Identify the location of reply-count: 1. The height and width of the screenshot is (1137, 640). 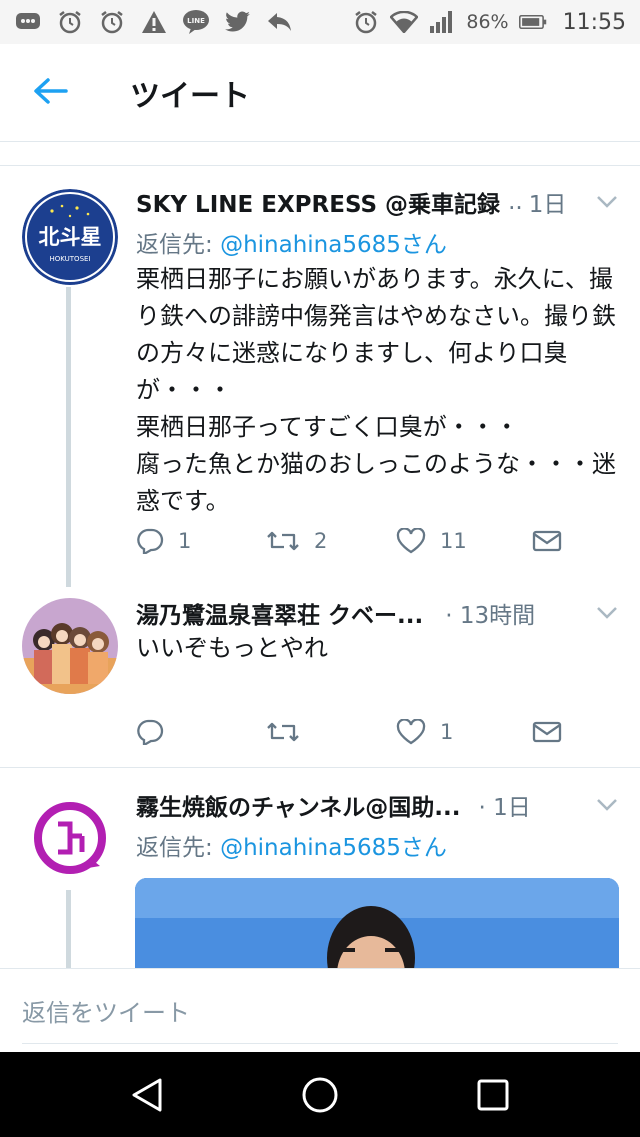
(185, 541).